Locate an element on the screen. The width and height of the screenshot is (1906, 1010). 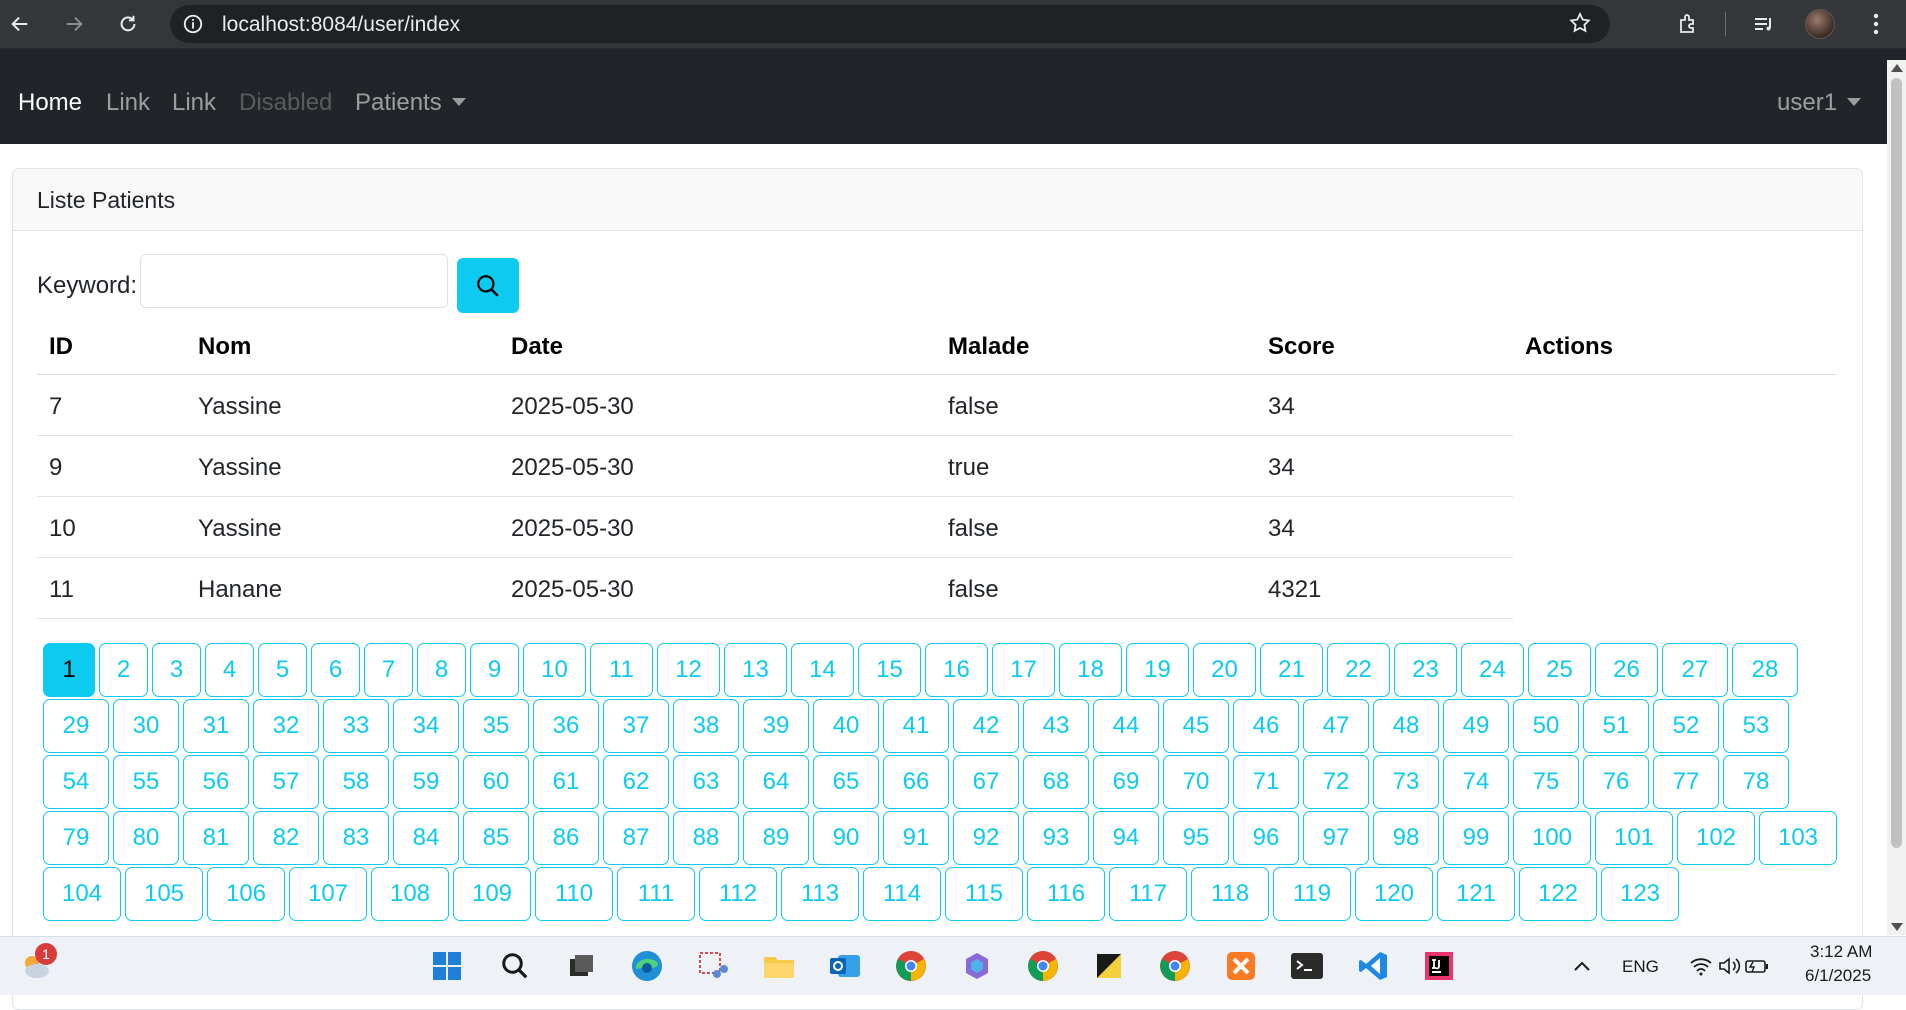
clock-date: 6/1/2025 is located at coordinates (1838, 976).